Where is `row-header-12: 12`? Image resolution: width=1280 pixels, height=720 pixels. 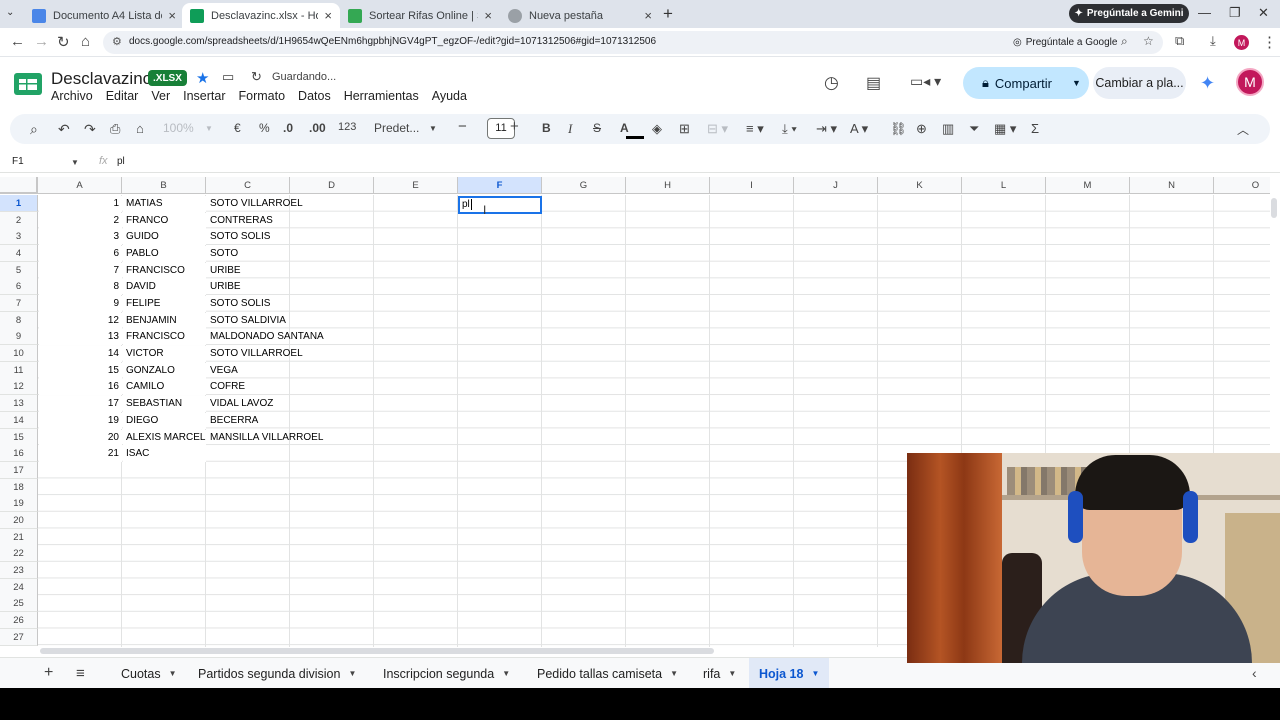 row-header-12: 12 is located at coordinates (19, 387).